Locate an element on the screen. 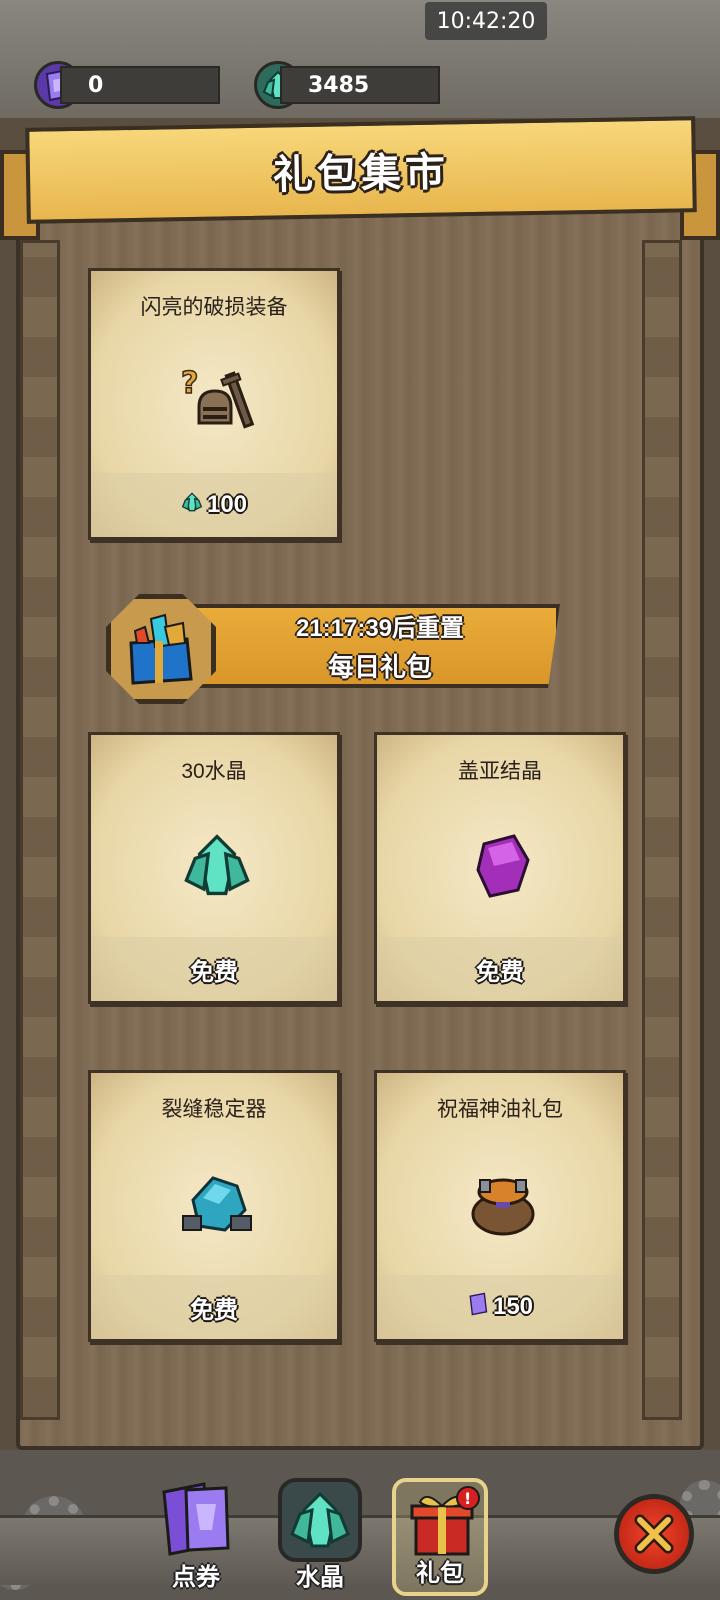  tab-label: 水晶 is located at coordinates (320, 1577).